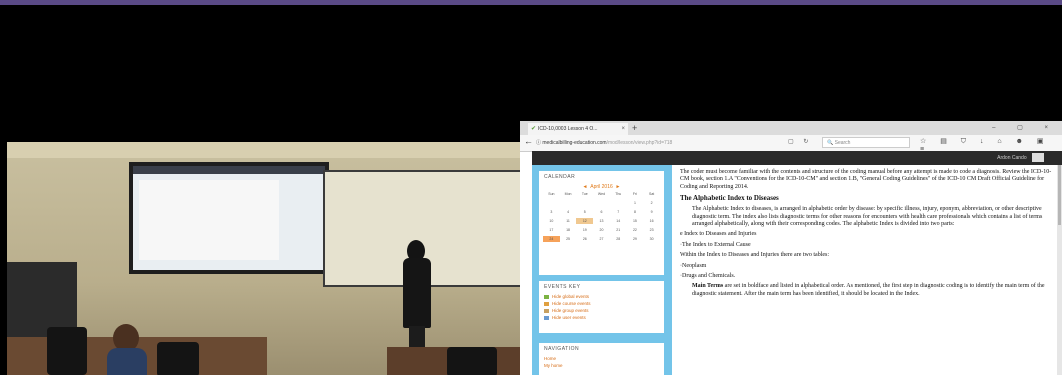  Describe the element at coordinates (635, 239) in the screenshot. I see `calendar-day: 29` at that location.